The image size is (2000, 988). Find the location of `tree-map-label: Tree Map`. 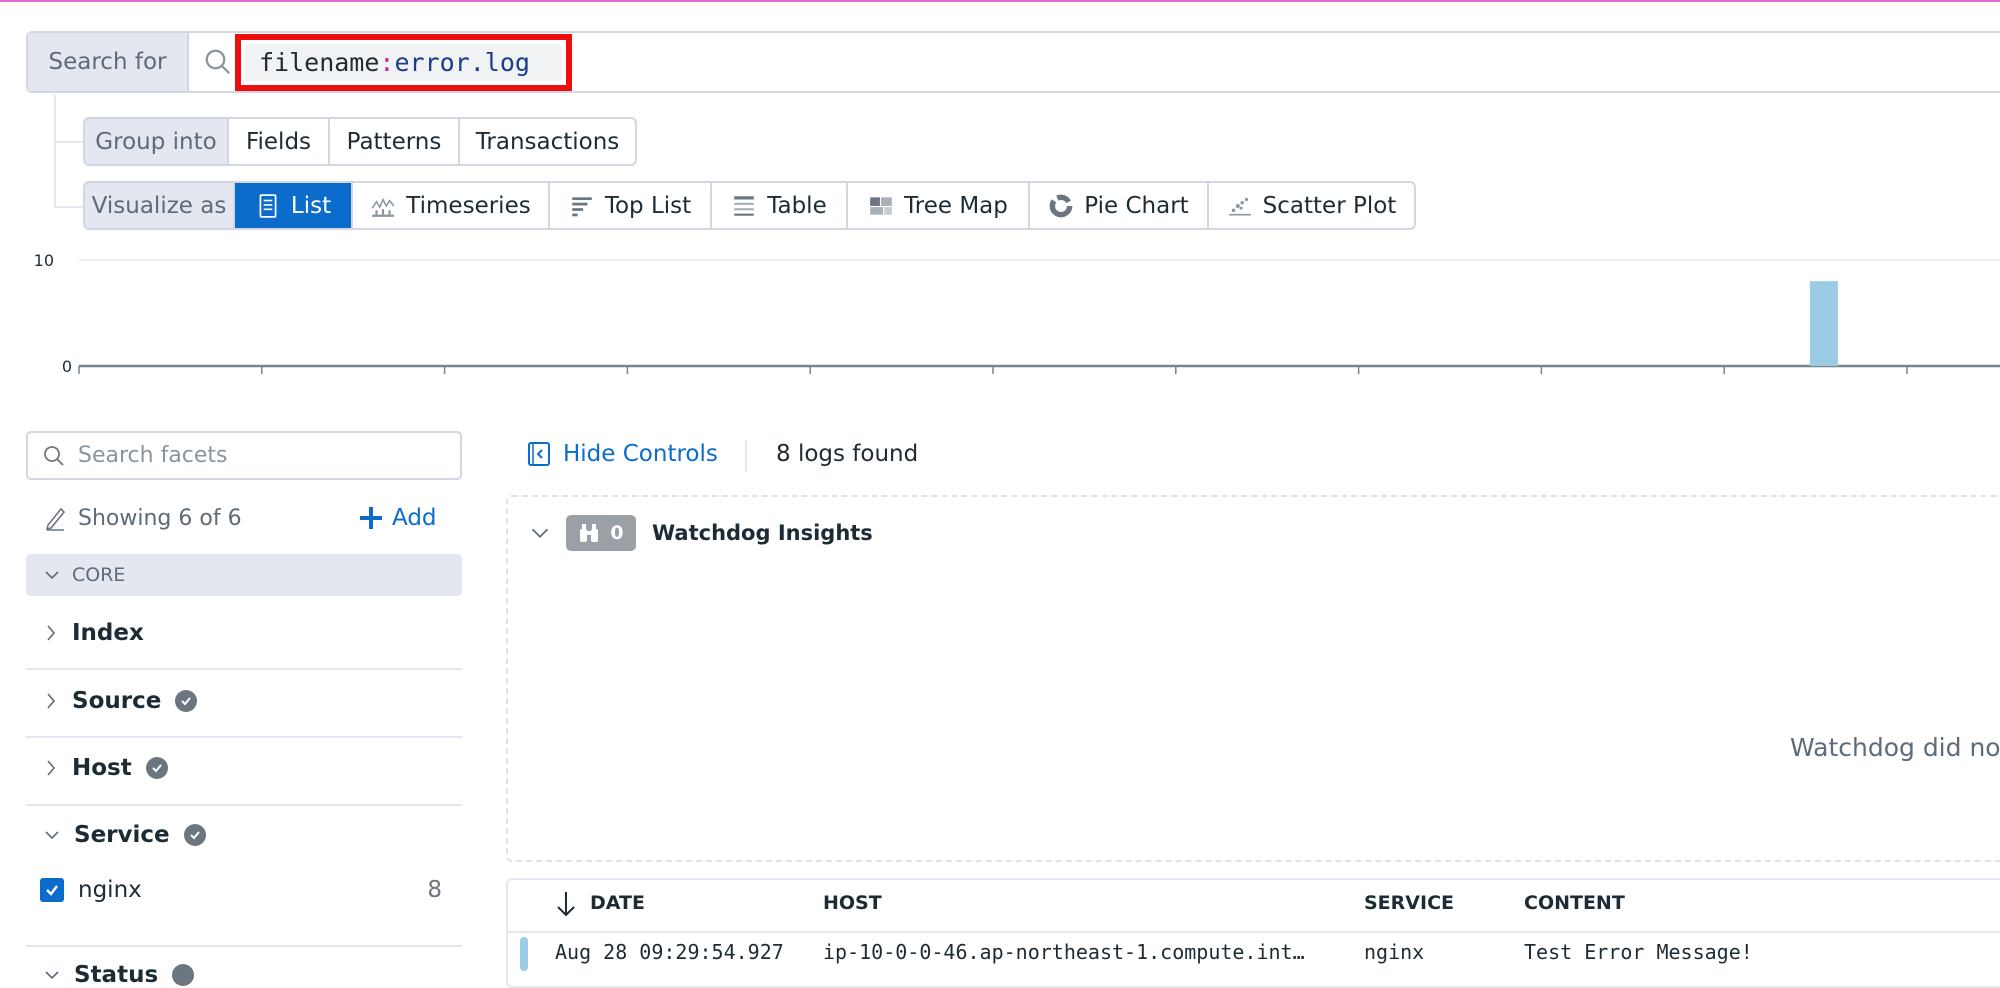

tree-map-label: Tree Map is located at coordinates (956, 205).